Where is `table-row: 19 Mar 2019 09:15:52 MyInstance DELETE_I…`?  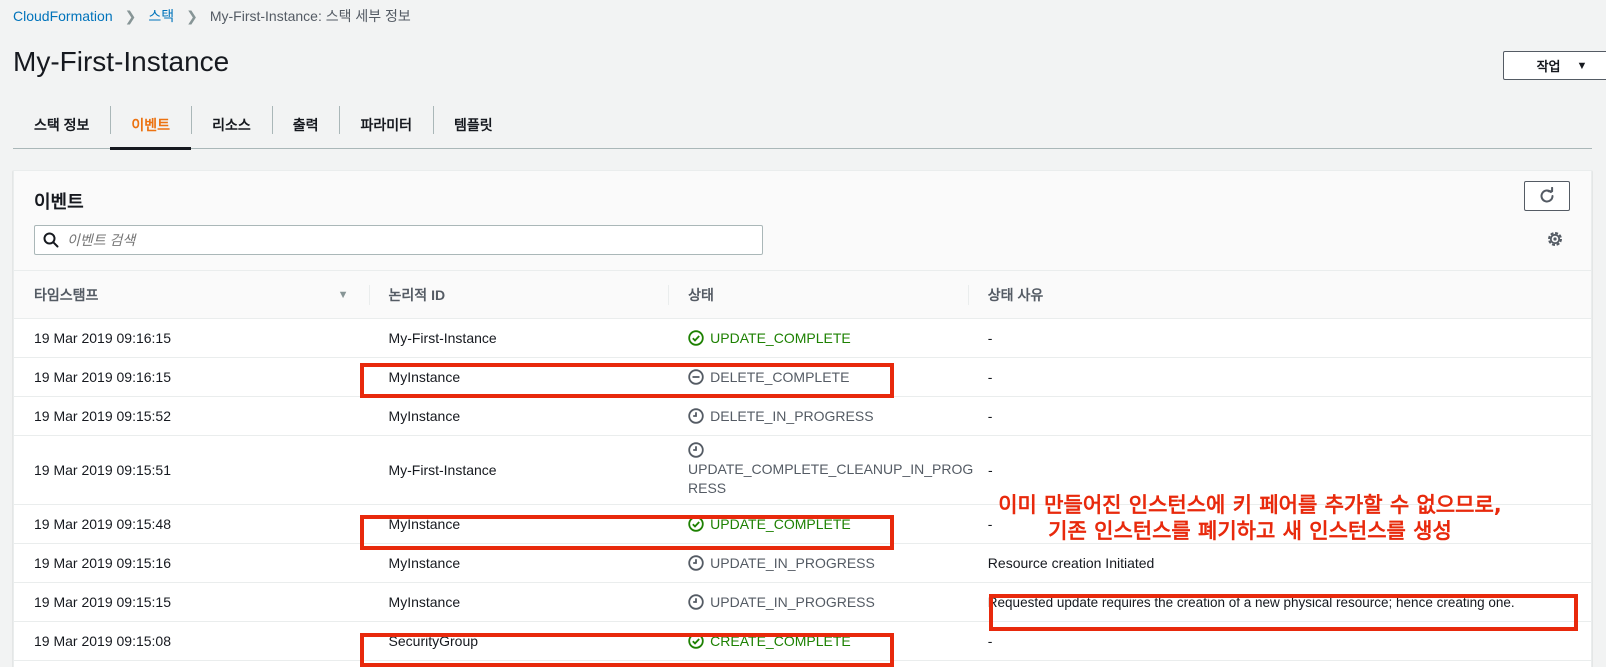 table-row: 19 Mar 2019 09:15:52 MyInstance DELETE_I… is located at coordinates (802, 416).